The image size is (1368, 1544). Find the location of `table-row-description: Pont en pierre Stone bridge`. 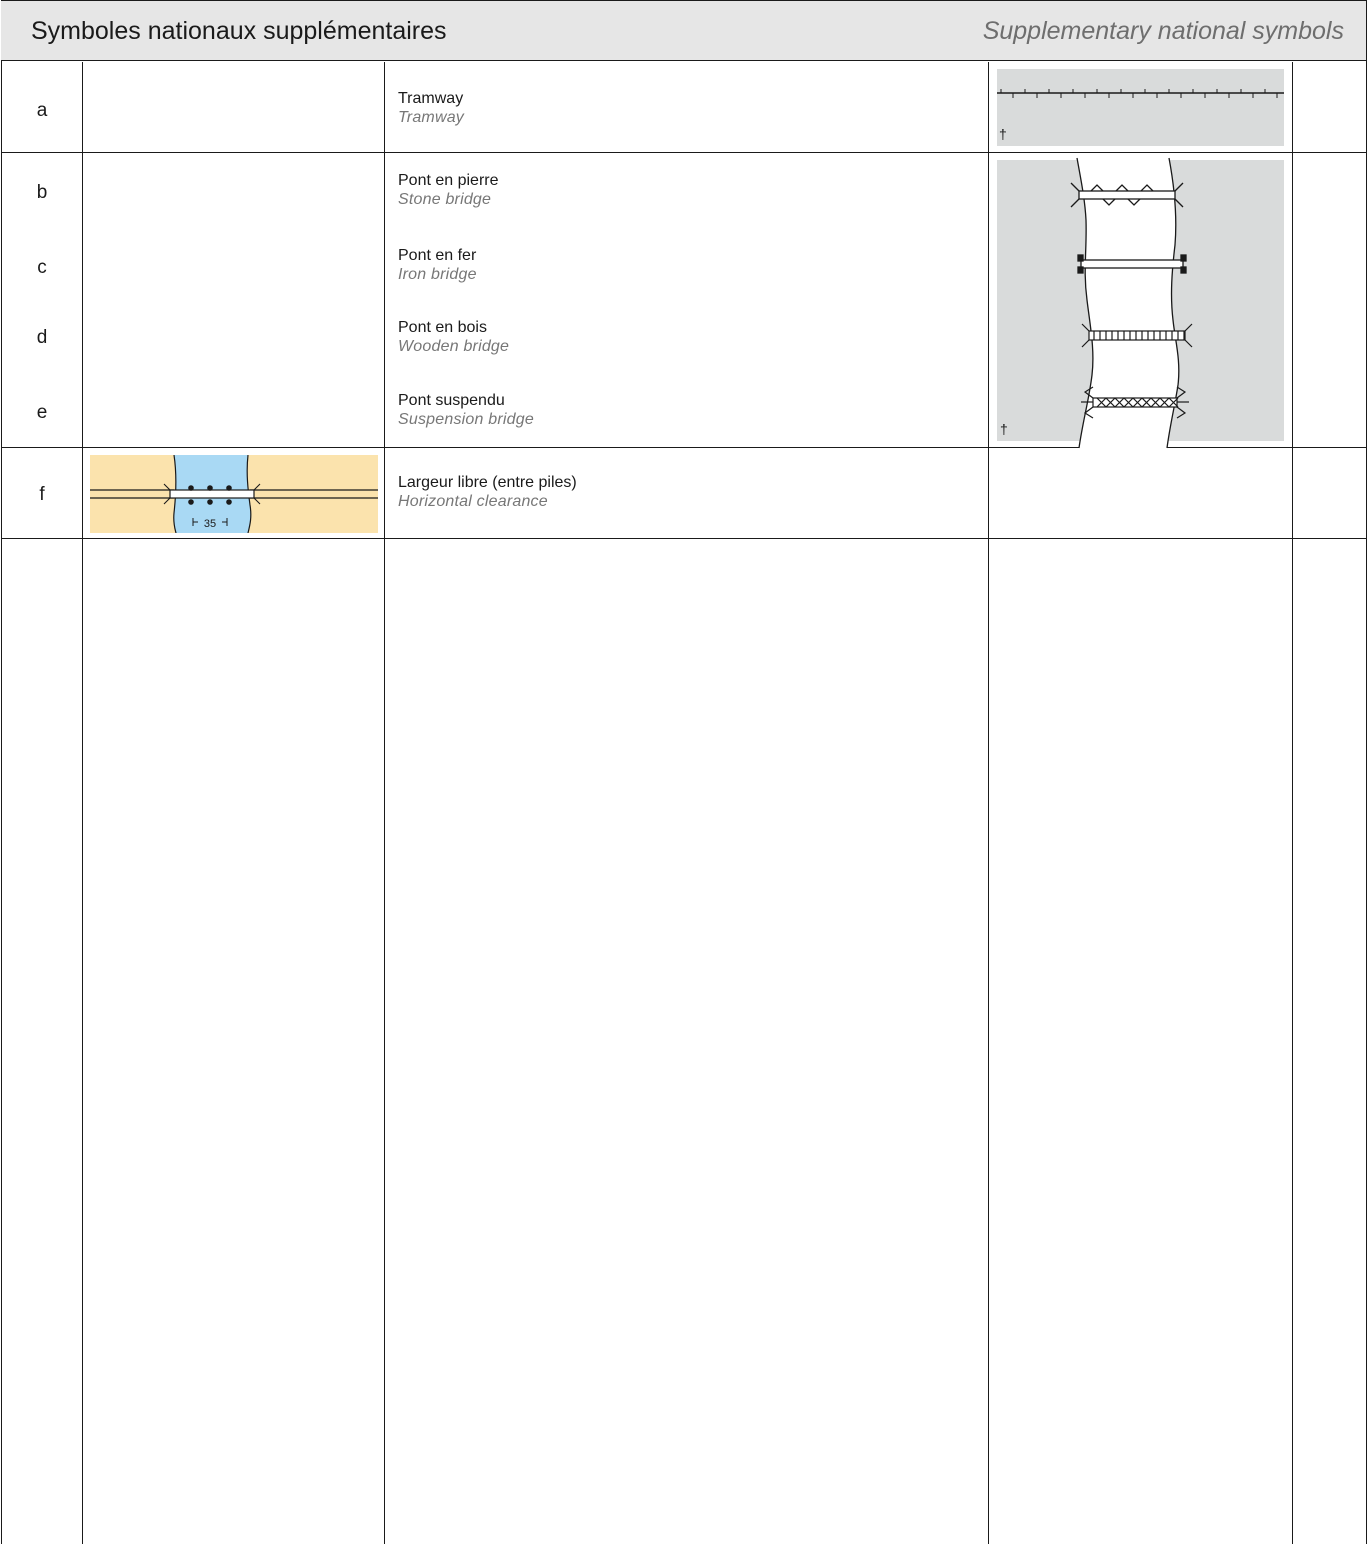

table-row-description: Pont en pierre Stone bridge is located at coordinates (448, 190).